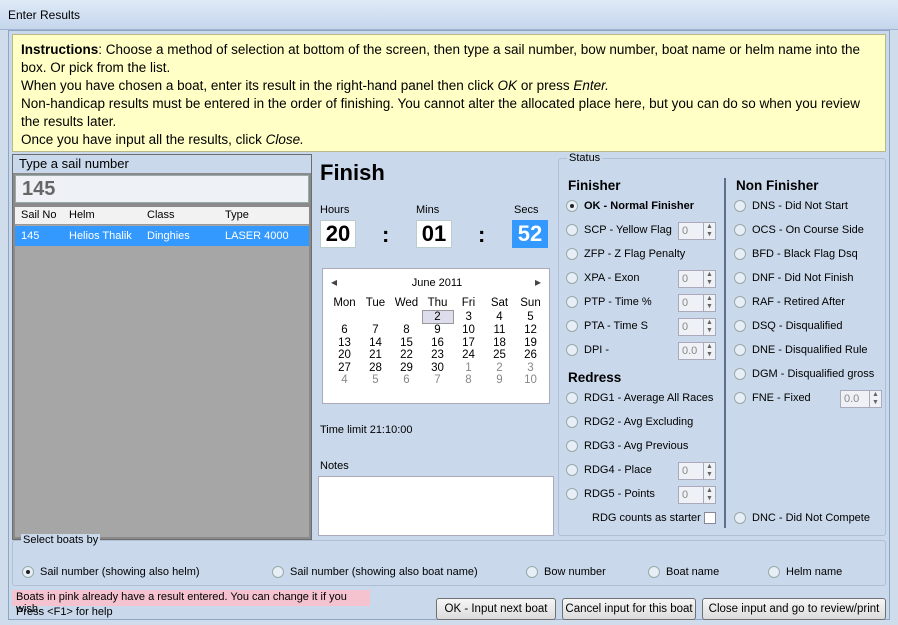  I want to click on calendar-day: 26, so click(530, 355).